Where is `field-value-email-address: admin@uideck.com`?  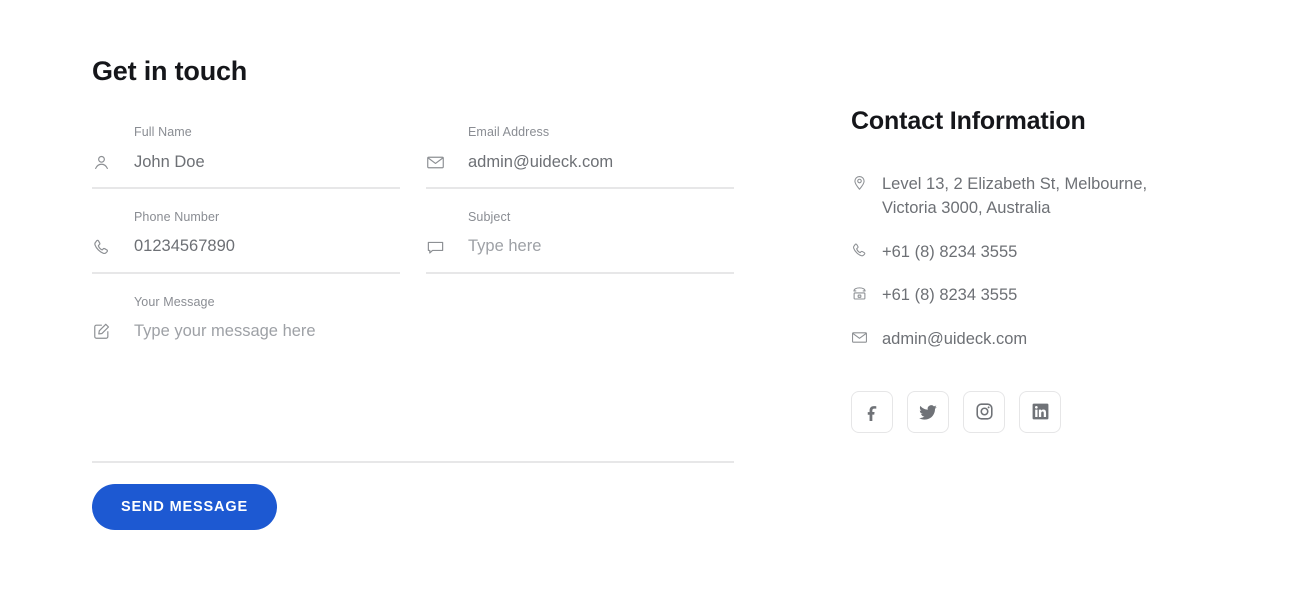 field-value-email-address: admin@uideck.com is located at coordinates (540, 162).